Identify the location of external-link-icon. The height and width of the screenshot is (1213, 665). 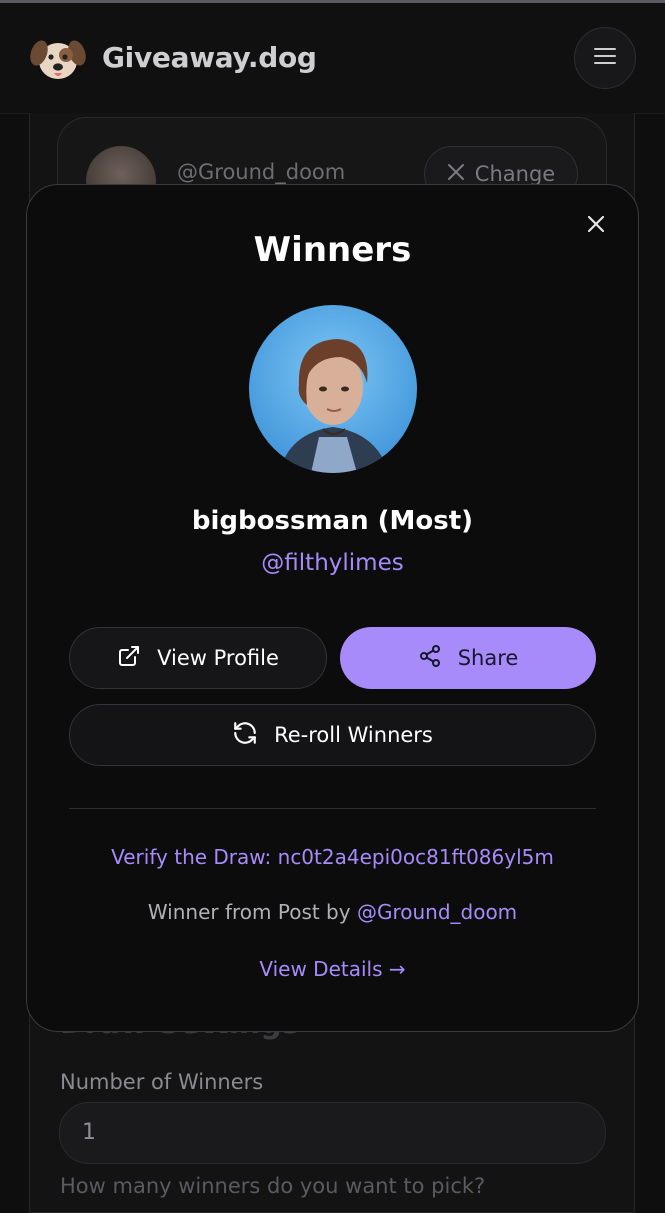
(129, 658).